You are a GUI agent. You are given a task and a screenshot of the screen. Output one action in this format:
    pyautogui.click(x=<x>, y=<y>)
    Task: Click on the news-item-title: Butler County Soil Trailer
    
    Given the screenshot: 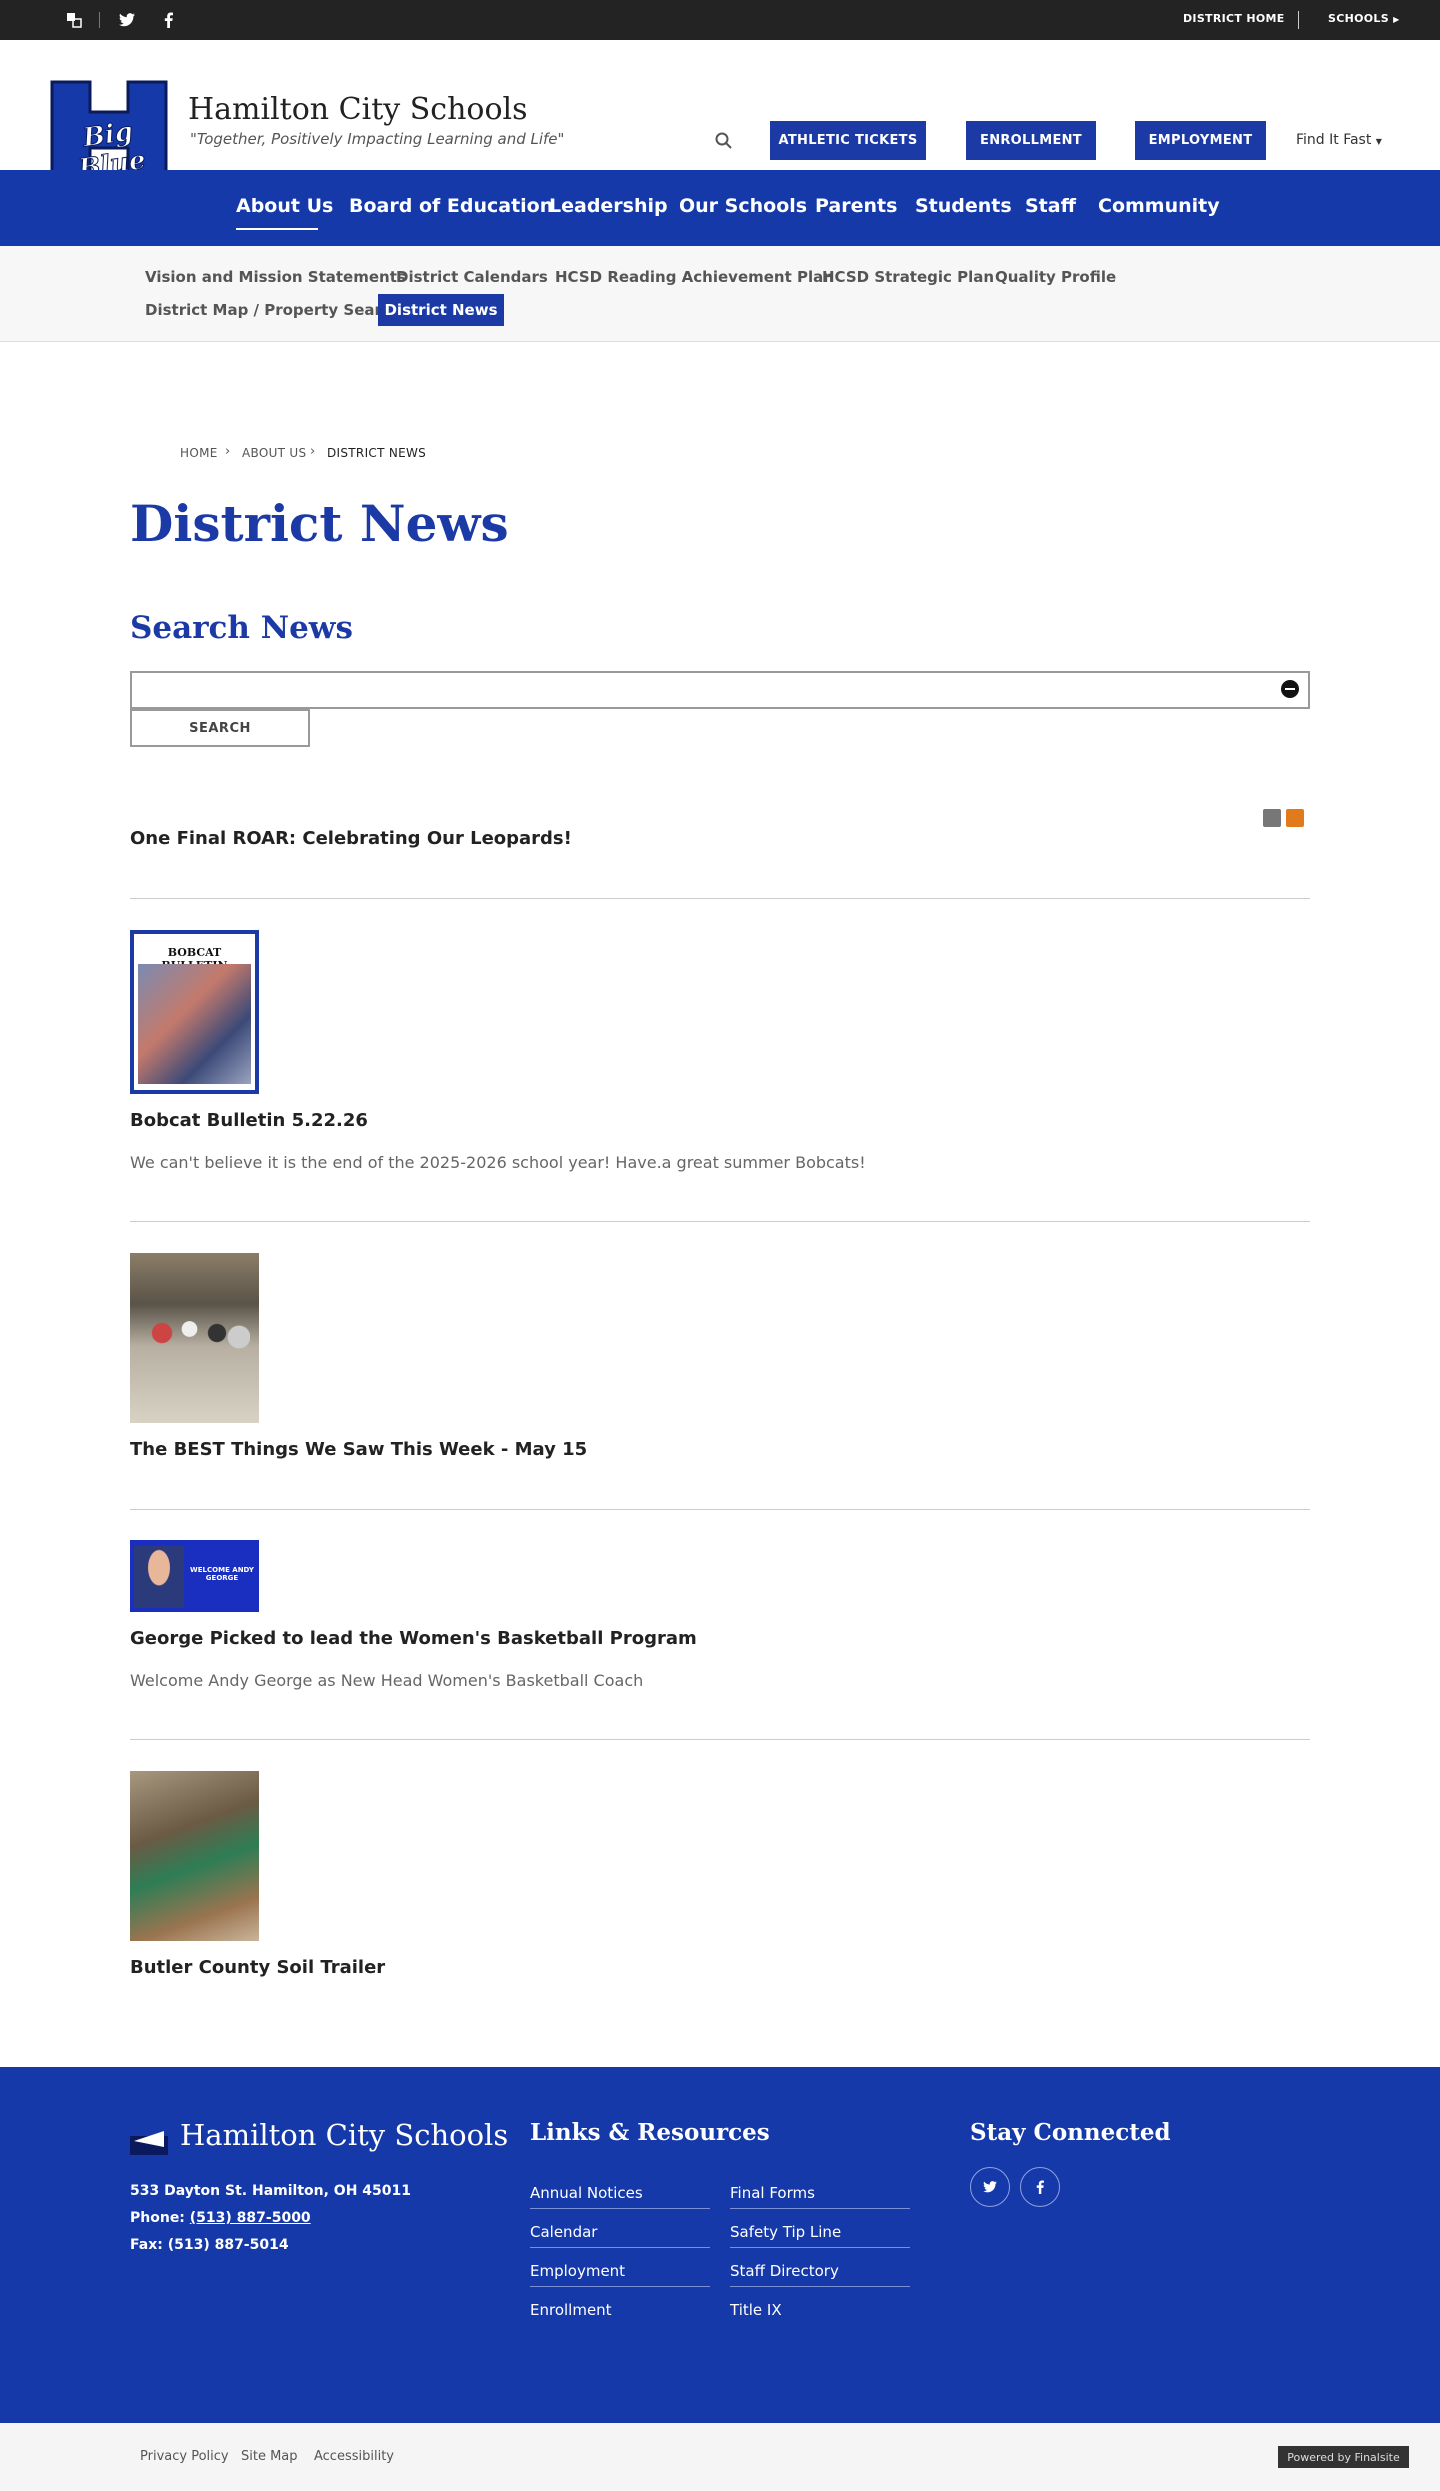 What is the action you would take?
    pyautogui.click(x=257, y=1967)
    